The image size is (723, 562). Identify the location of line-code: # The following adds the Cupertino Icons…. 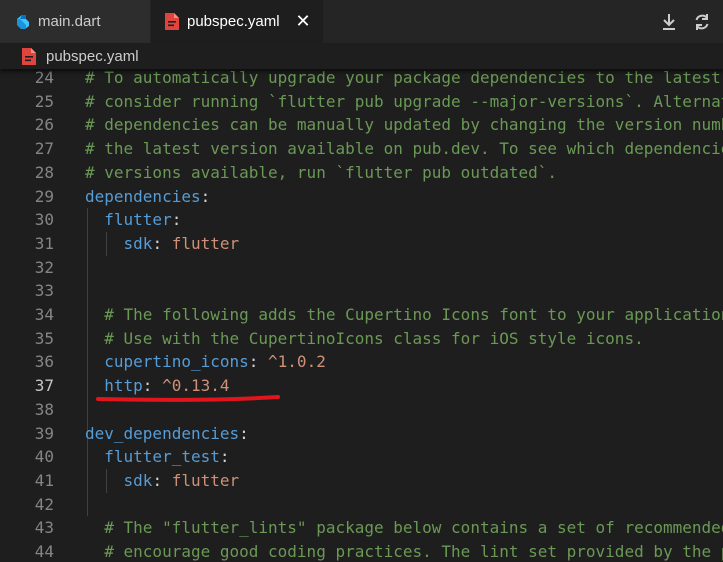
(404, 315).